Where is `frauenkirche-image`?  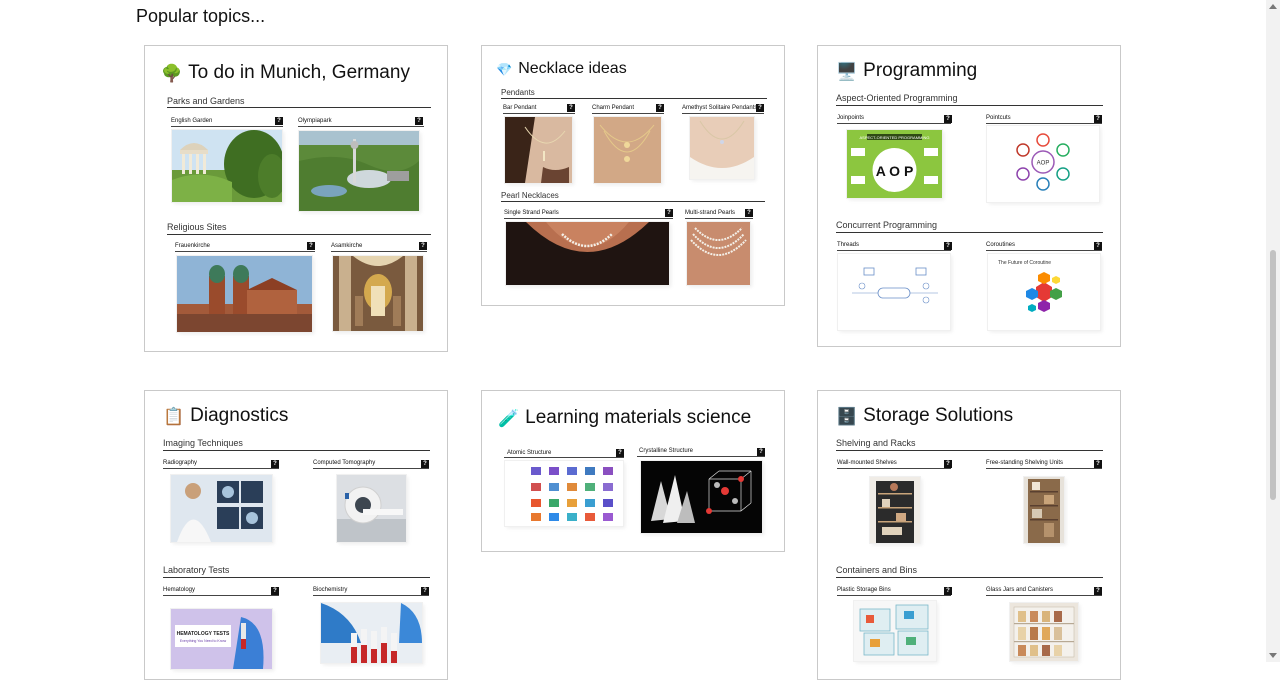
frauenkirche-image is located at coordinates (244, 294).